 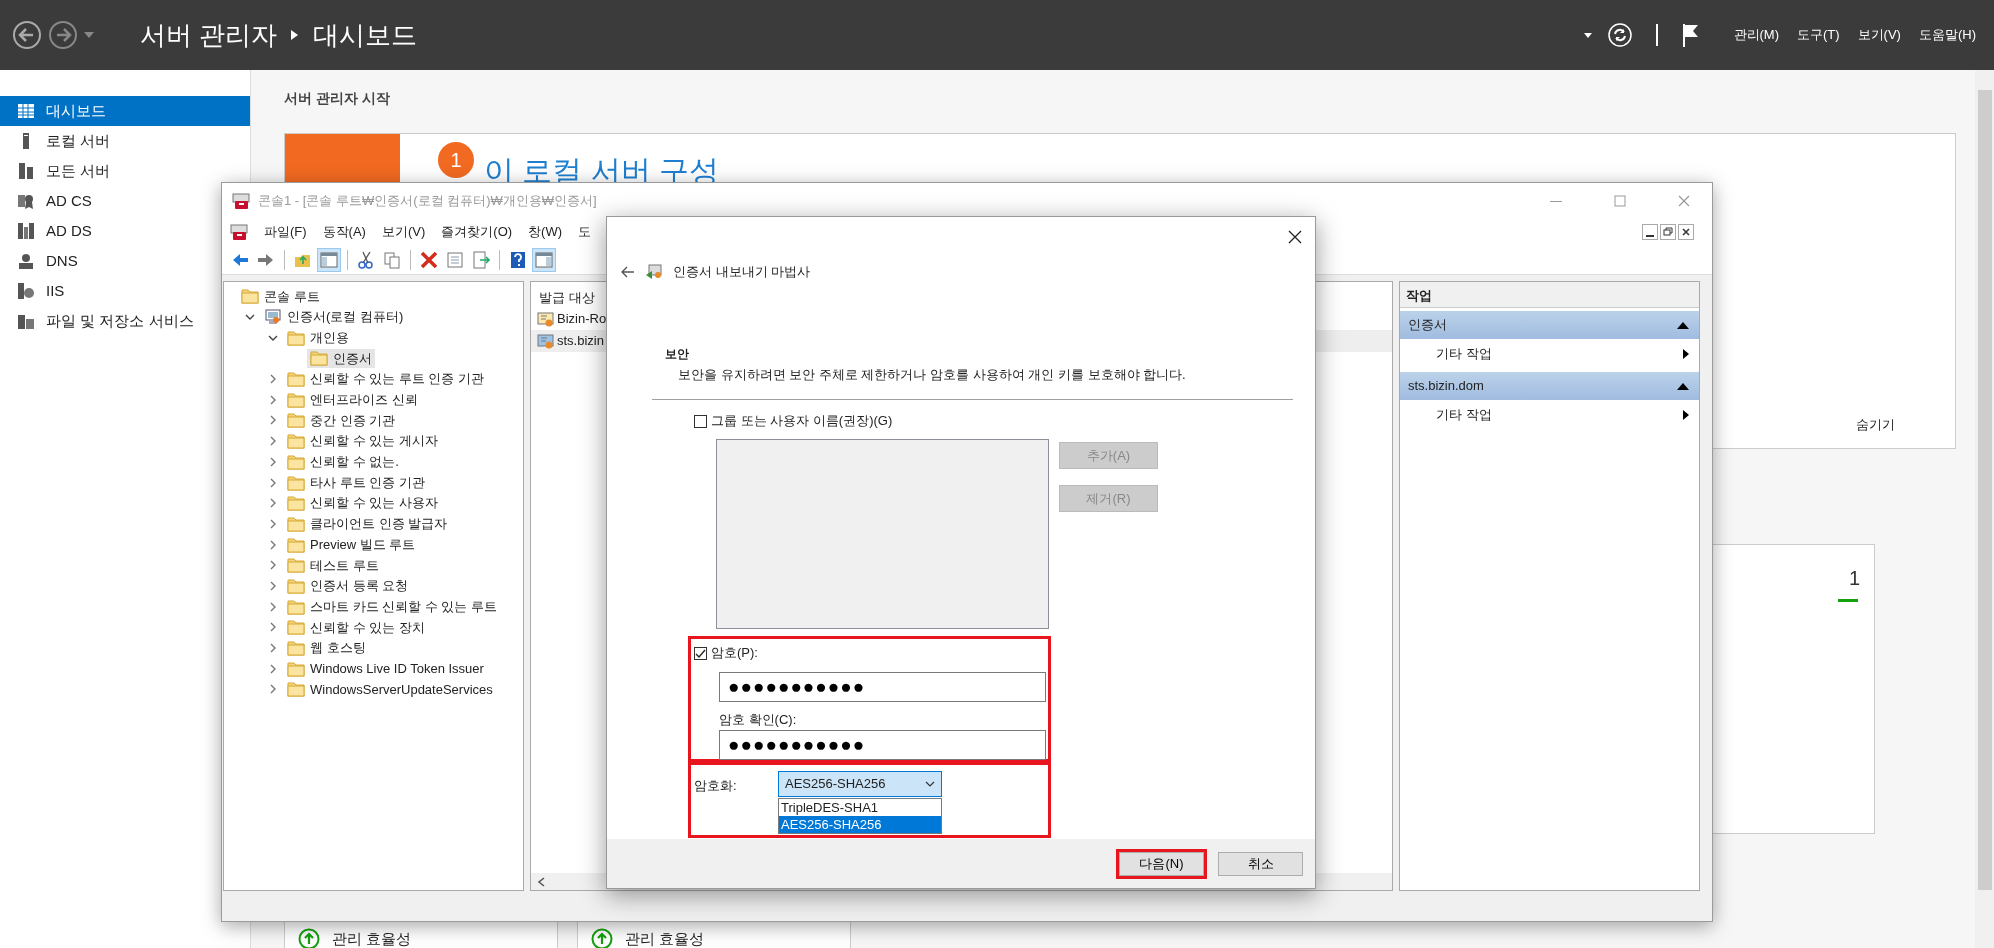 I want to click on minimize-button, so click(x=1650, y=232).